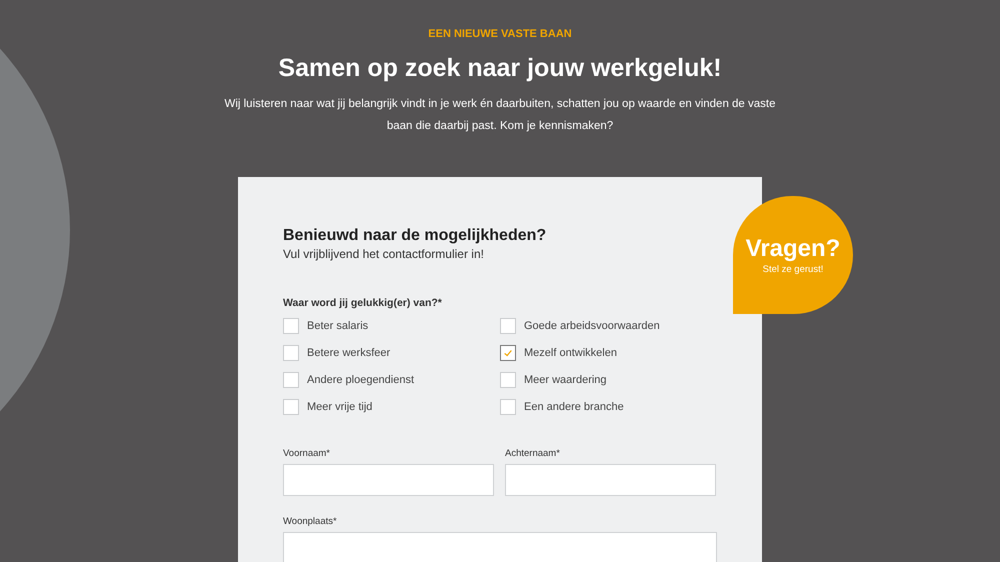 This screenshot has width=1000, height=562. What do you see at coordinates (592, 326) in the screenshot?
I see `option-label: Goede arbeidsvoorwaarden` at bounding box center [592, 326].